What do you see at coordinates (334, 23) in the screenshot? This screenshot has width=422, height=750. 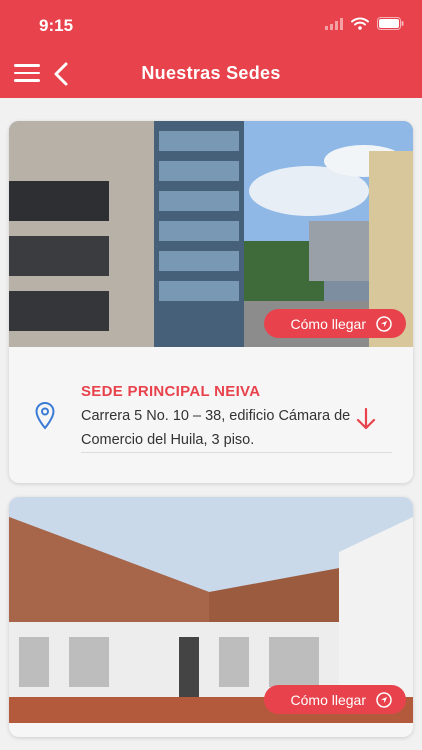 I see `signal-icon` at bounding box center [334, 23].